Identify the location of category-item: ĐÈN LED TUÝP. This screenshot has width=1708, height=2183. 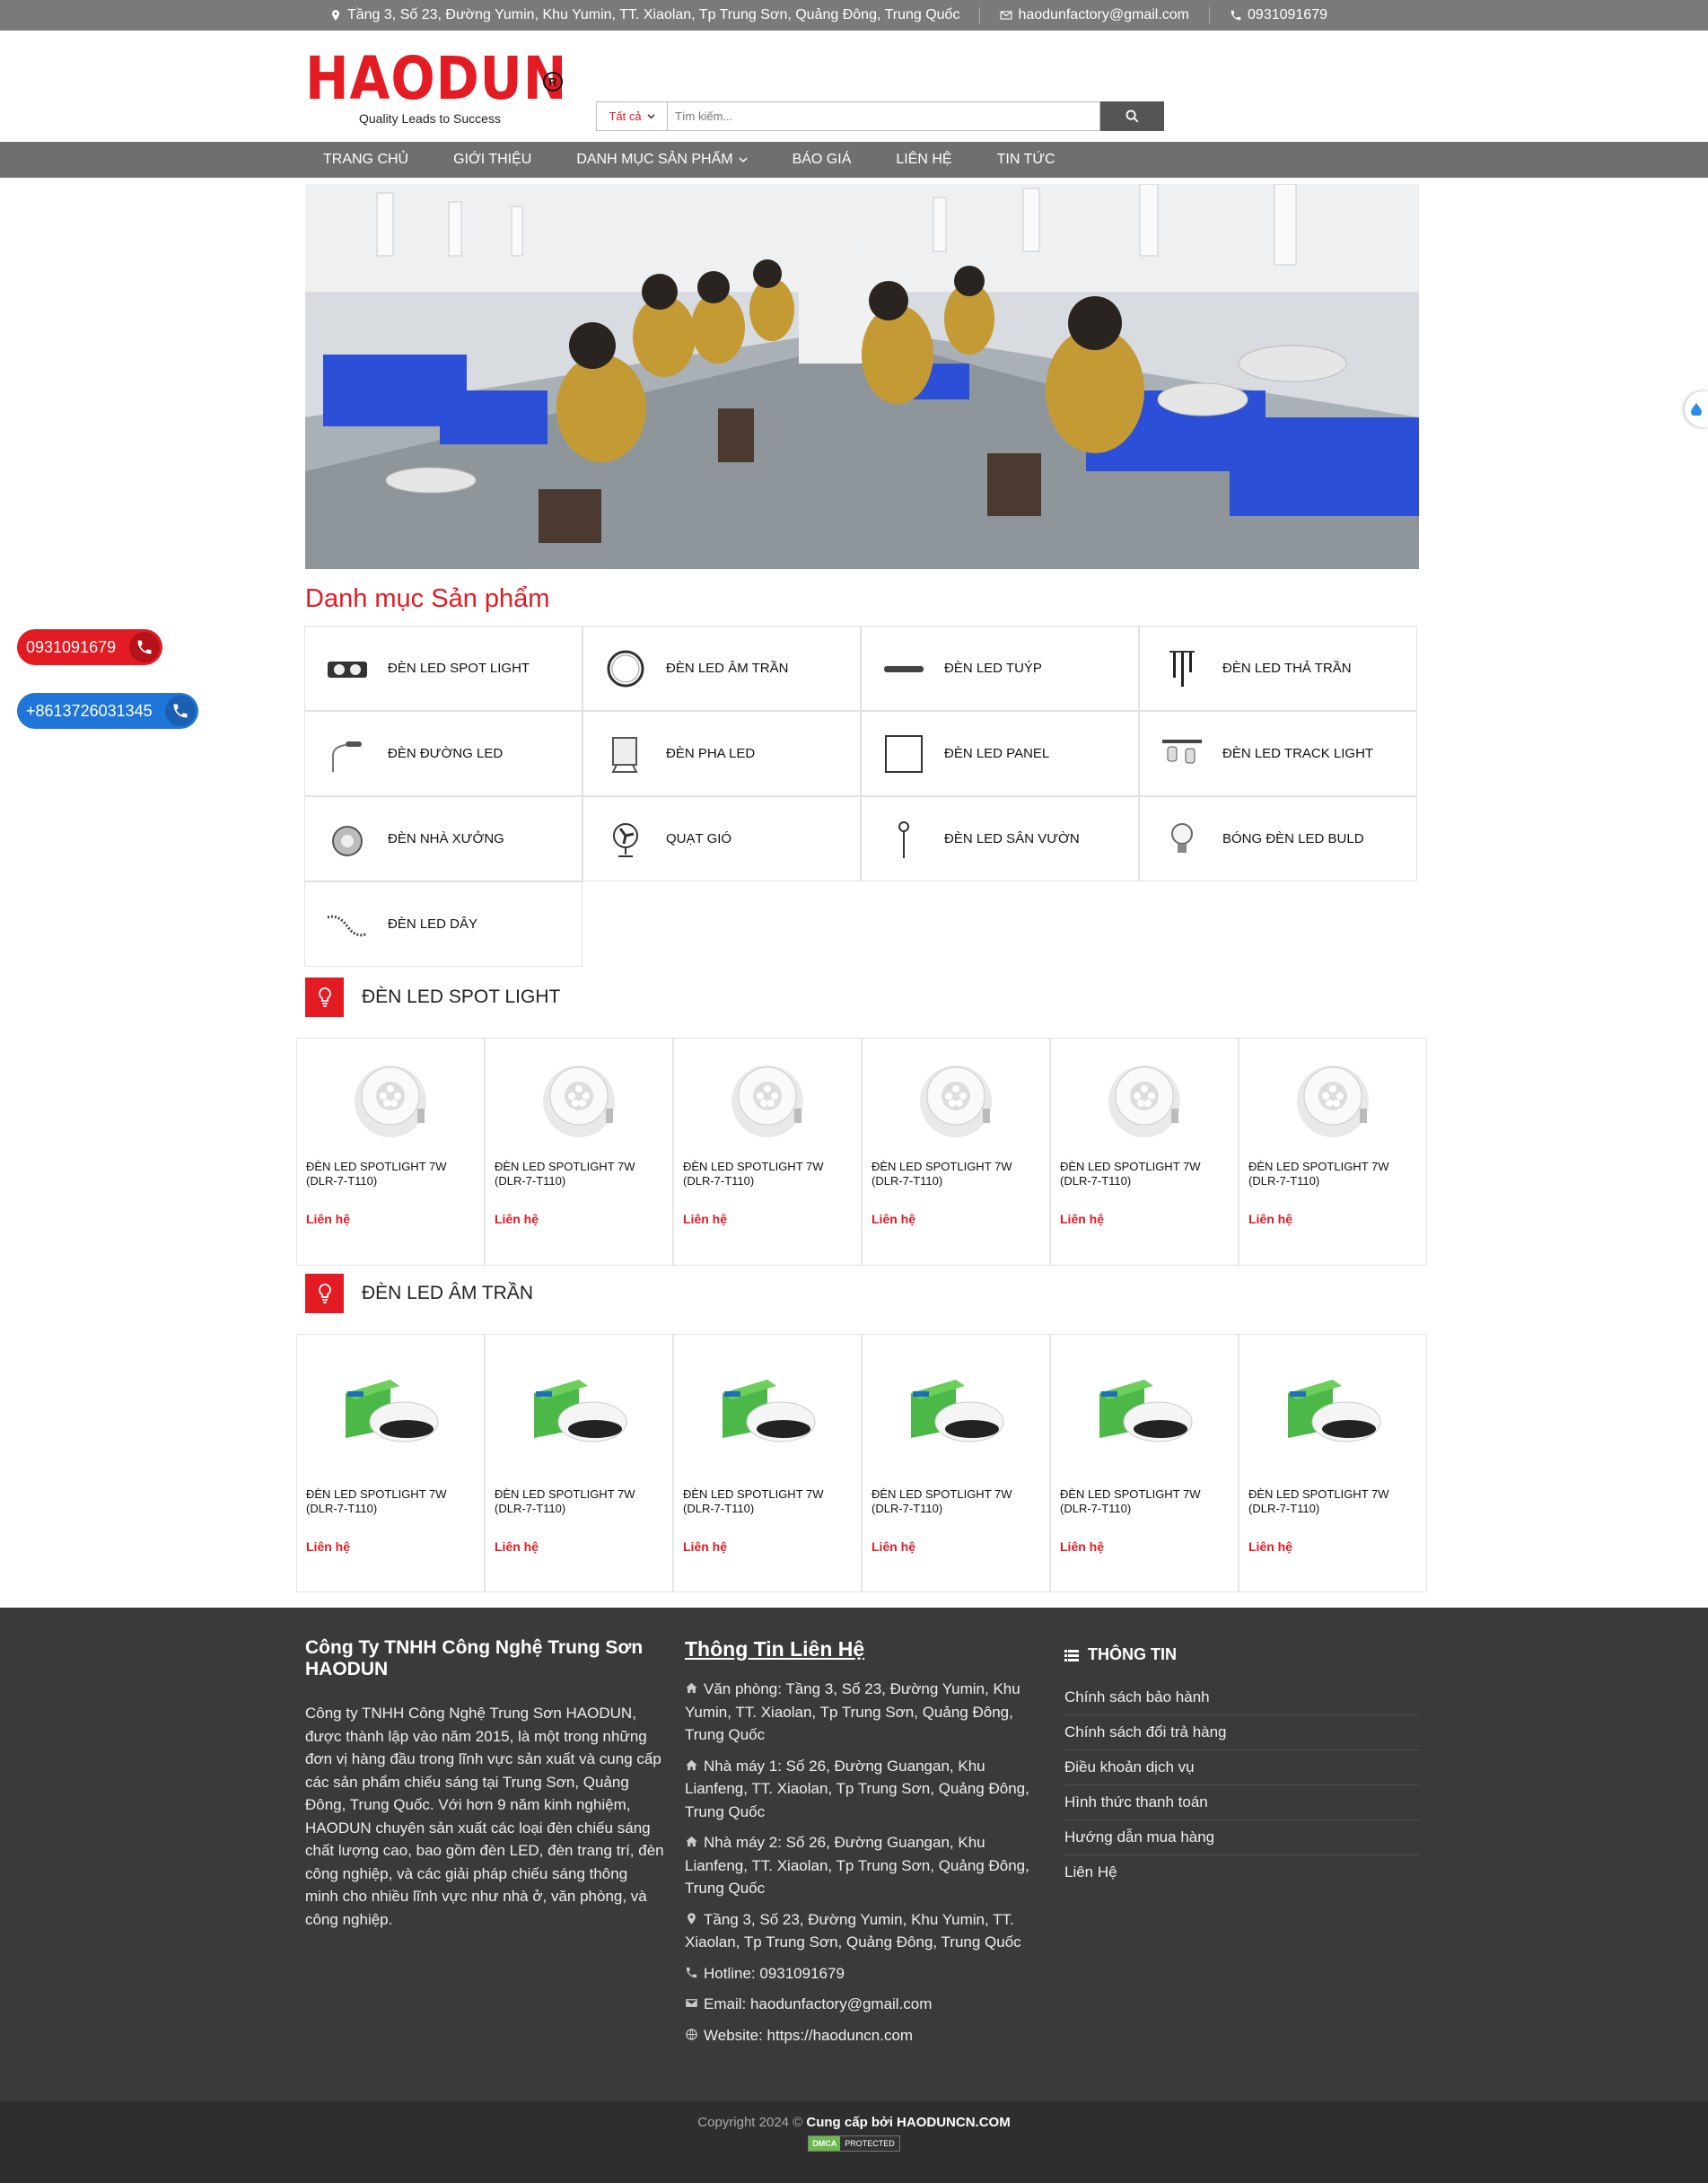
(1000, 668).